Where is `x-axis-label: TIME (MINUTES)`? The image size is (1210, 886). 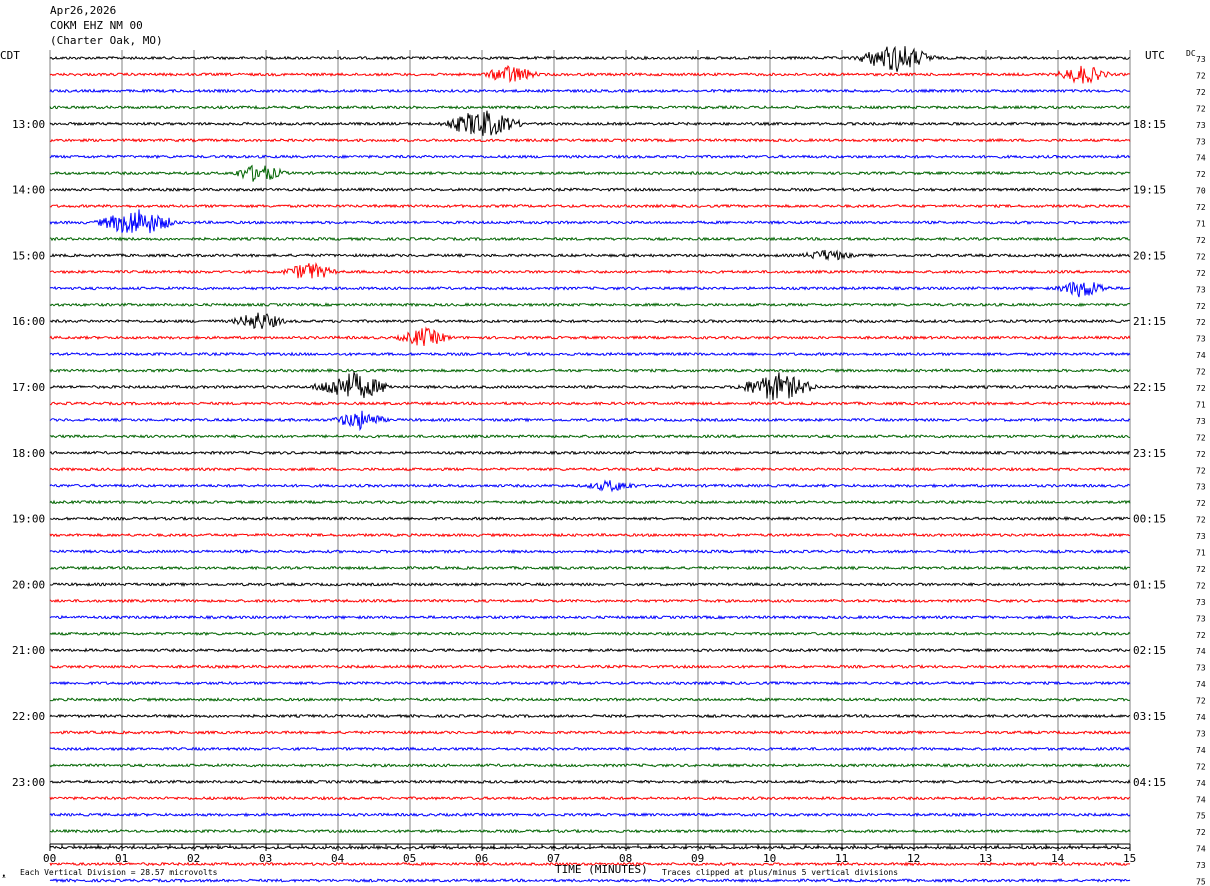 x-axis-label: TIME (MINUTES) is located at coordinates (601, 869).